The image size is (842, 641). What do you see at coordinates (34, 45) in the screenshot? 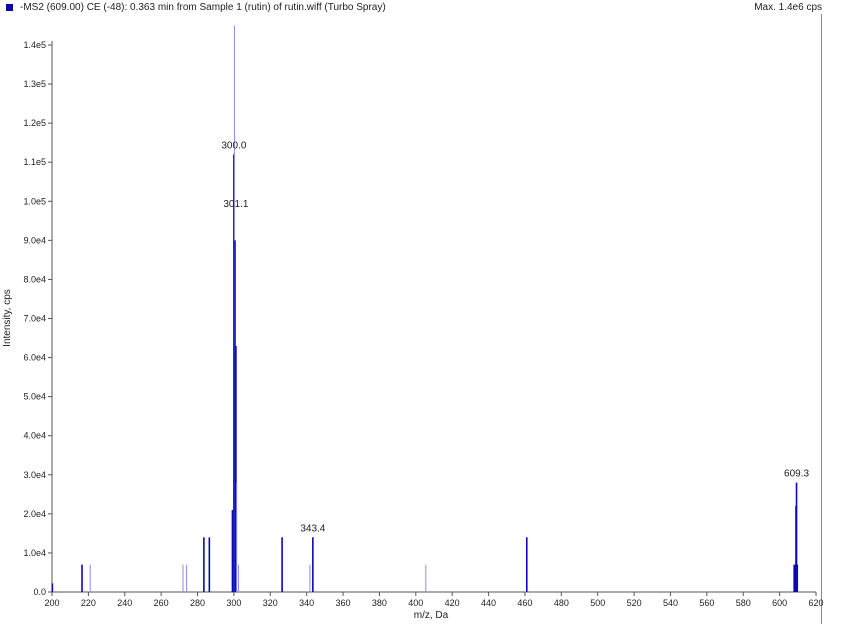
I see `y-tick-label: 1.4e5` at bounding box center [34, 45].